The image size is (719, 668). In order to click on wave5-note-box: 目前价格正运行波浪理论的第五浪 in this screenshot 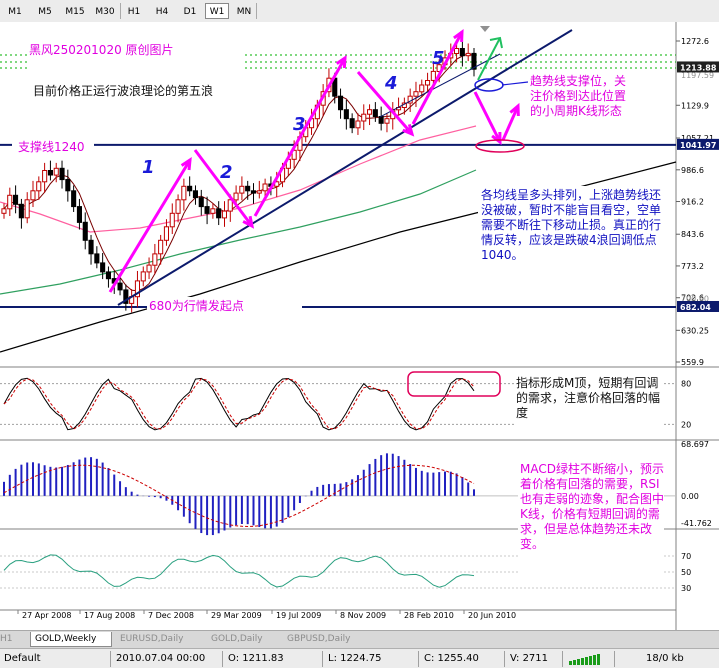, I will do `click(136, 102)`.